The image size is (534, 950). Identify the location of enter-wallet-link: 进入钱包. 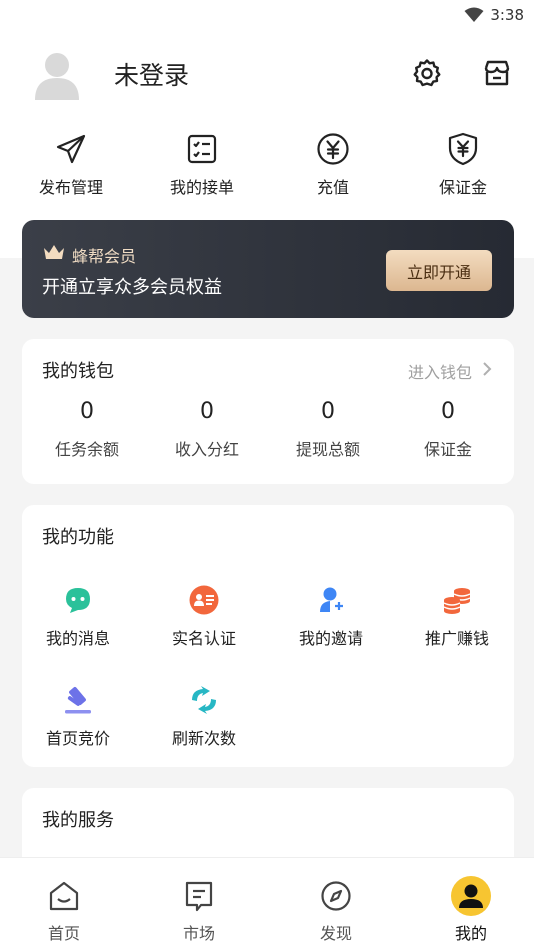
(450, 371).